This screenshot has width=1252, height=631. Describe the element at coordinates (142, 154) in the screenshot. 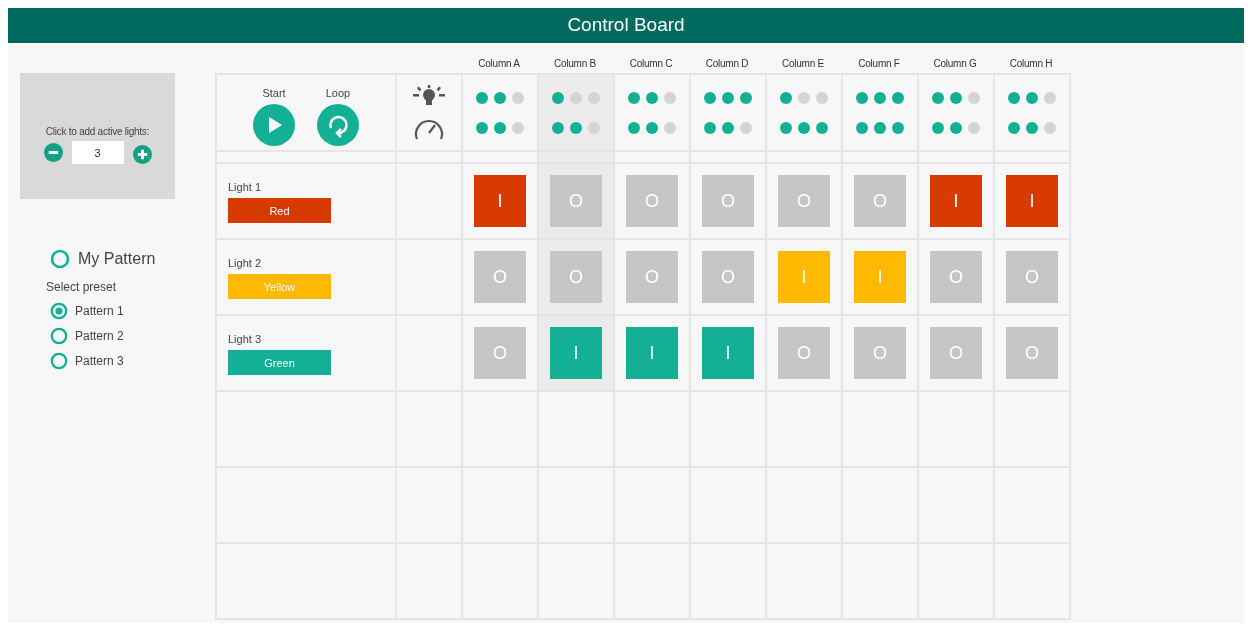

I see `plus-button` at that location.